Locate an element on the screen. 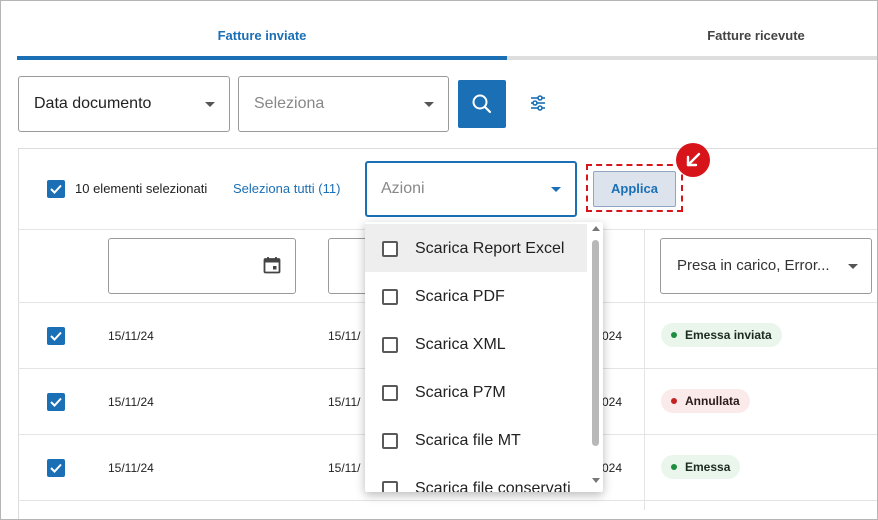  table-divider is located at coordinates (447, 500).